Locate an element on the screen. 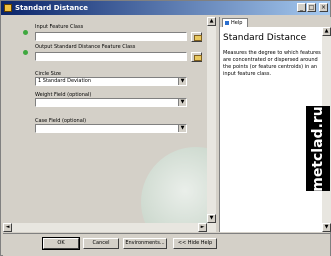  help-title: Standard Distance is located at coordinates (265, 38).